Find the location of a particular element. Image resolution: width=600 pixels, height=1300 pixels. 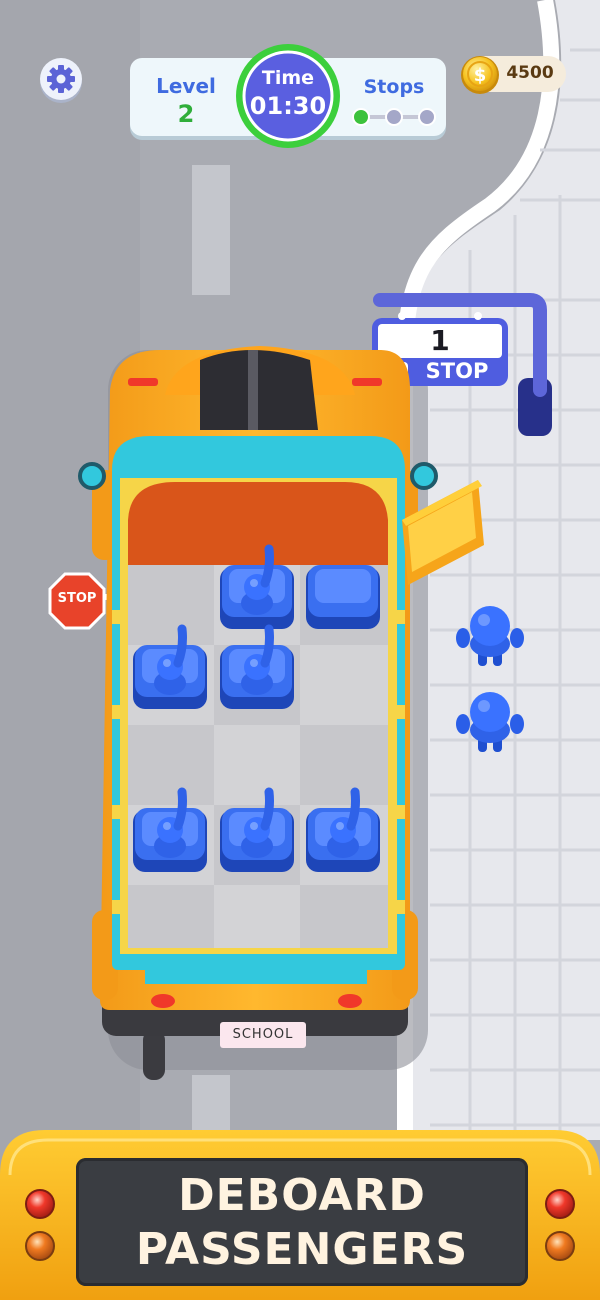

coin-icon: $ is located at coordinates (480, 75).